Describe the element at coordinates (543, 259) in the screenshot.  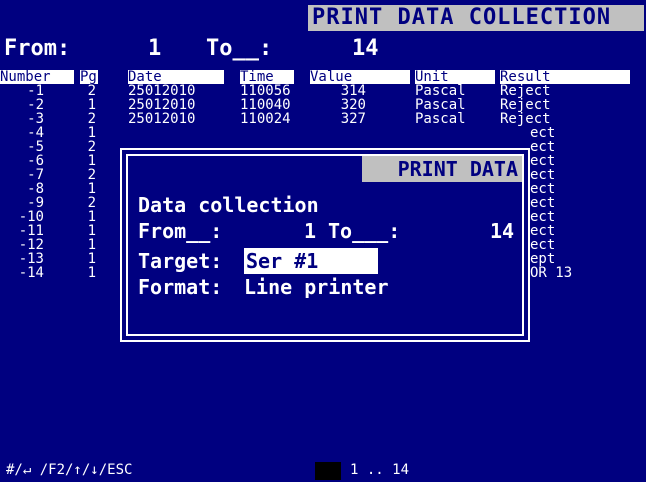
I see `cell-result: ept` at that location.